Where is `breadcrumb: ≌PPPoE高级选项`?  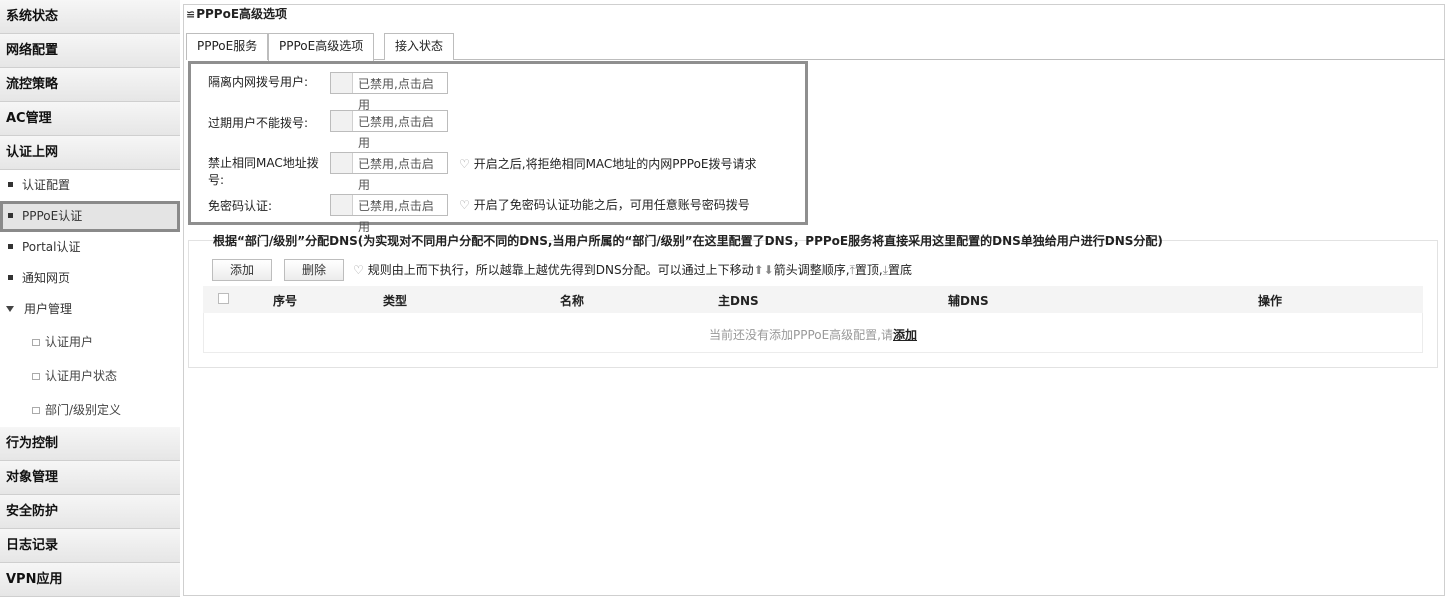 breadcrumb: ≌PPPoE高级选项 is located at coordinates (236, 13).